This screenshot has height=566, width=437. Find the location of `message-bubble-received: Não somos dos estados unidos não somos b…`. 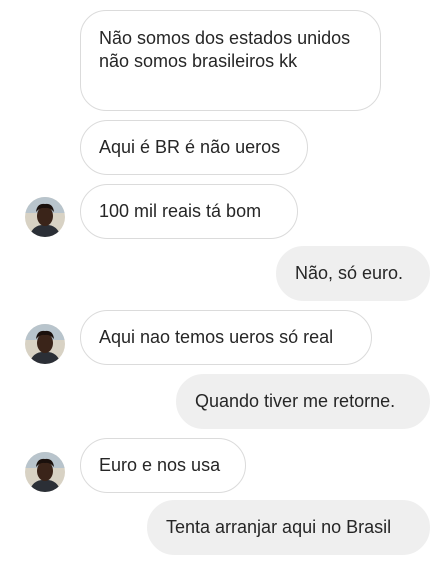

message-bubble-received: Não somos dos estados unidos não somos b… is located at coordinates (230, 60).